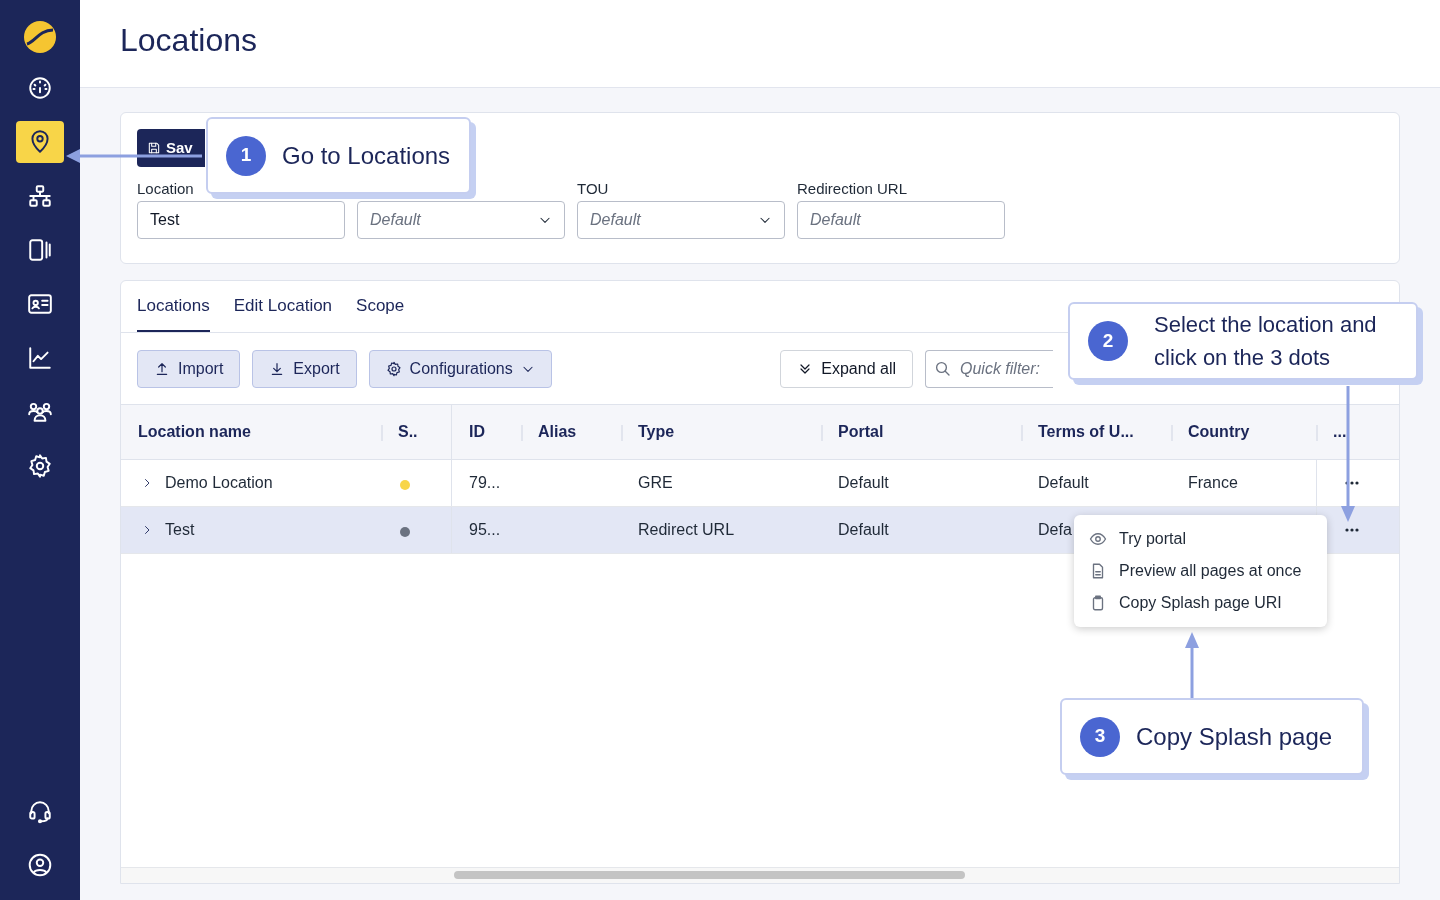  What do you see at coordinates (901, 220) in the screenshot?
I see `text-field: Default` at bounding box center [901, 220].